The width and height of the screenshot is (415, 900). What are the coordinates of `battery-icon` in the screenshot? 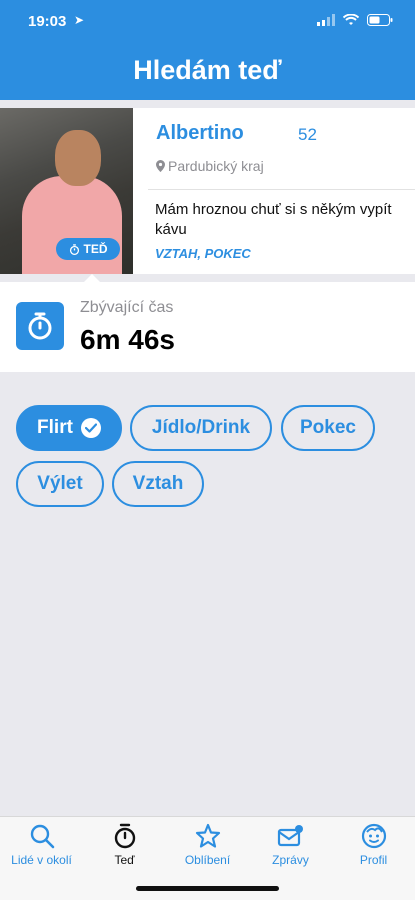 It's located at (380, 20).